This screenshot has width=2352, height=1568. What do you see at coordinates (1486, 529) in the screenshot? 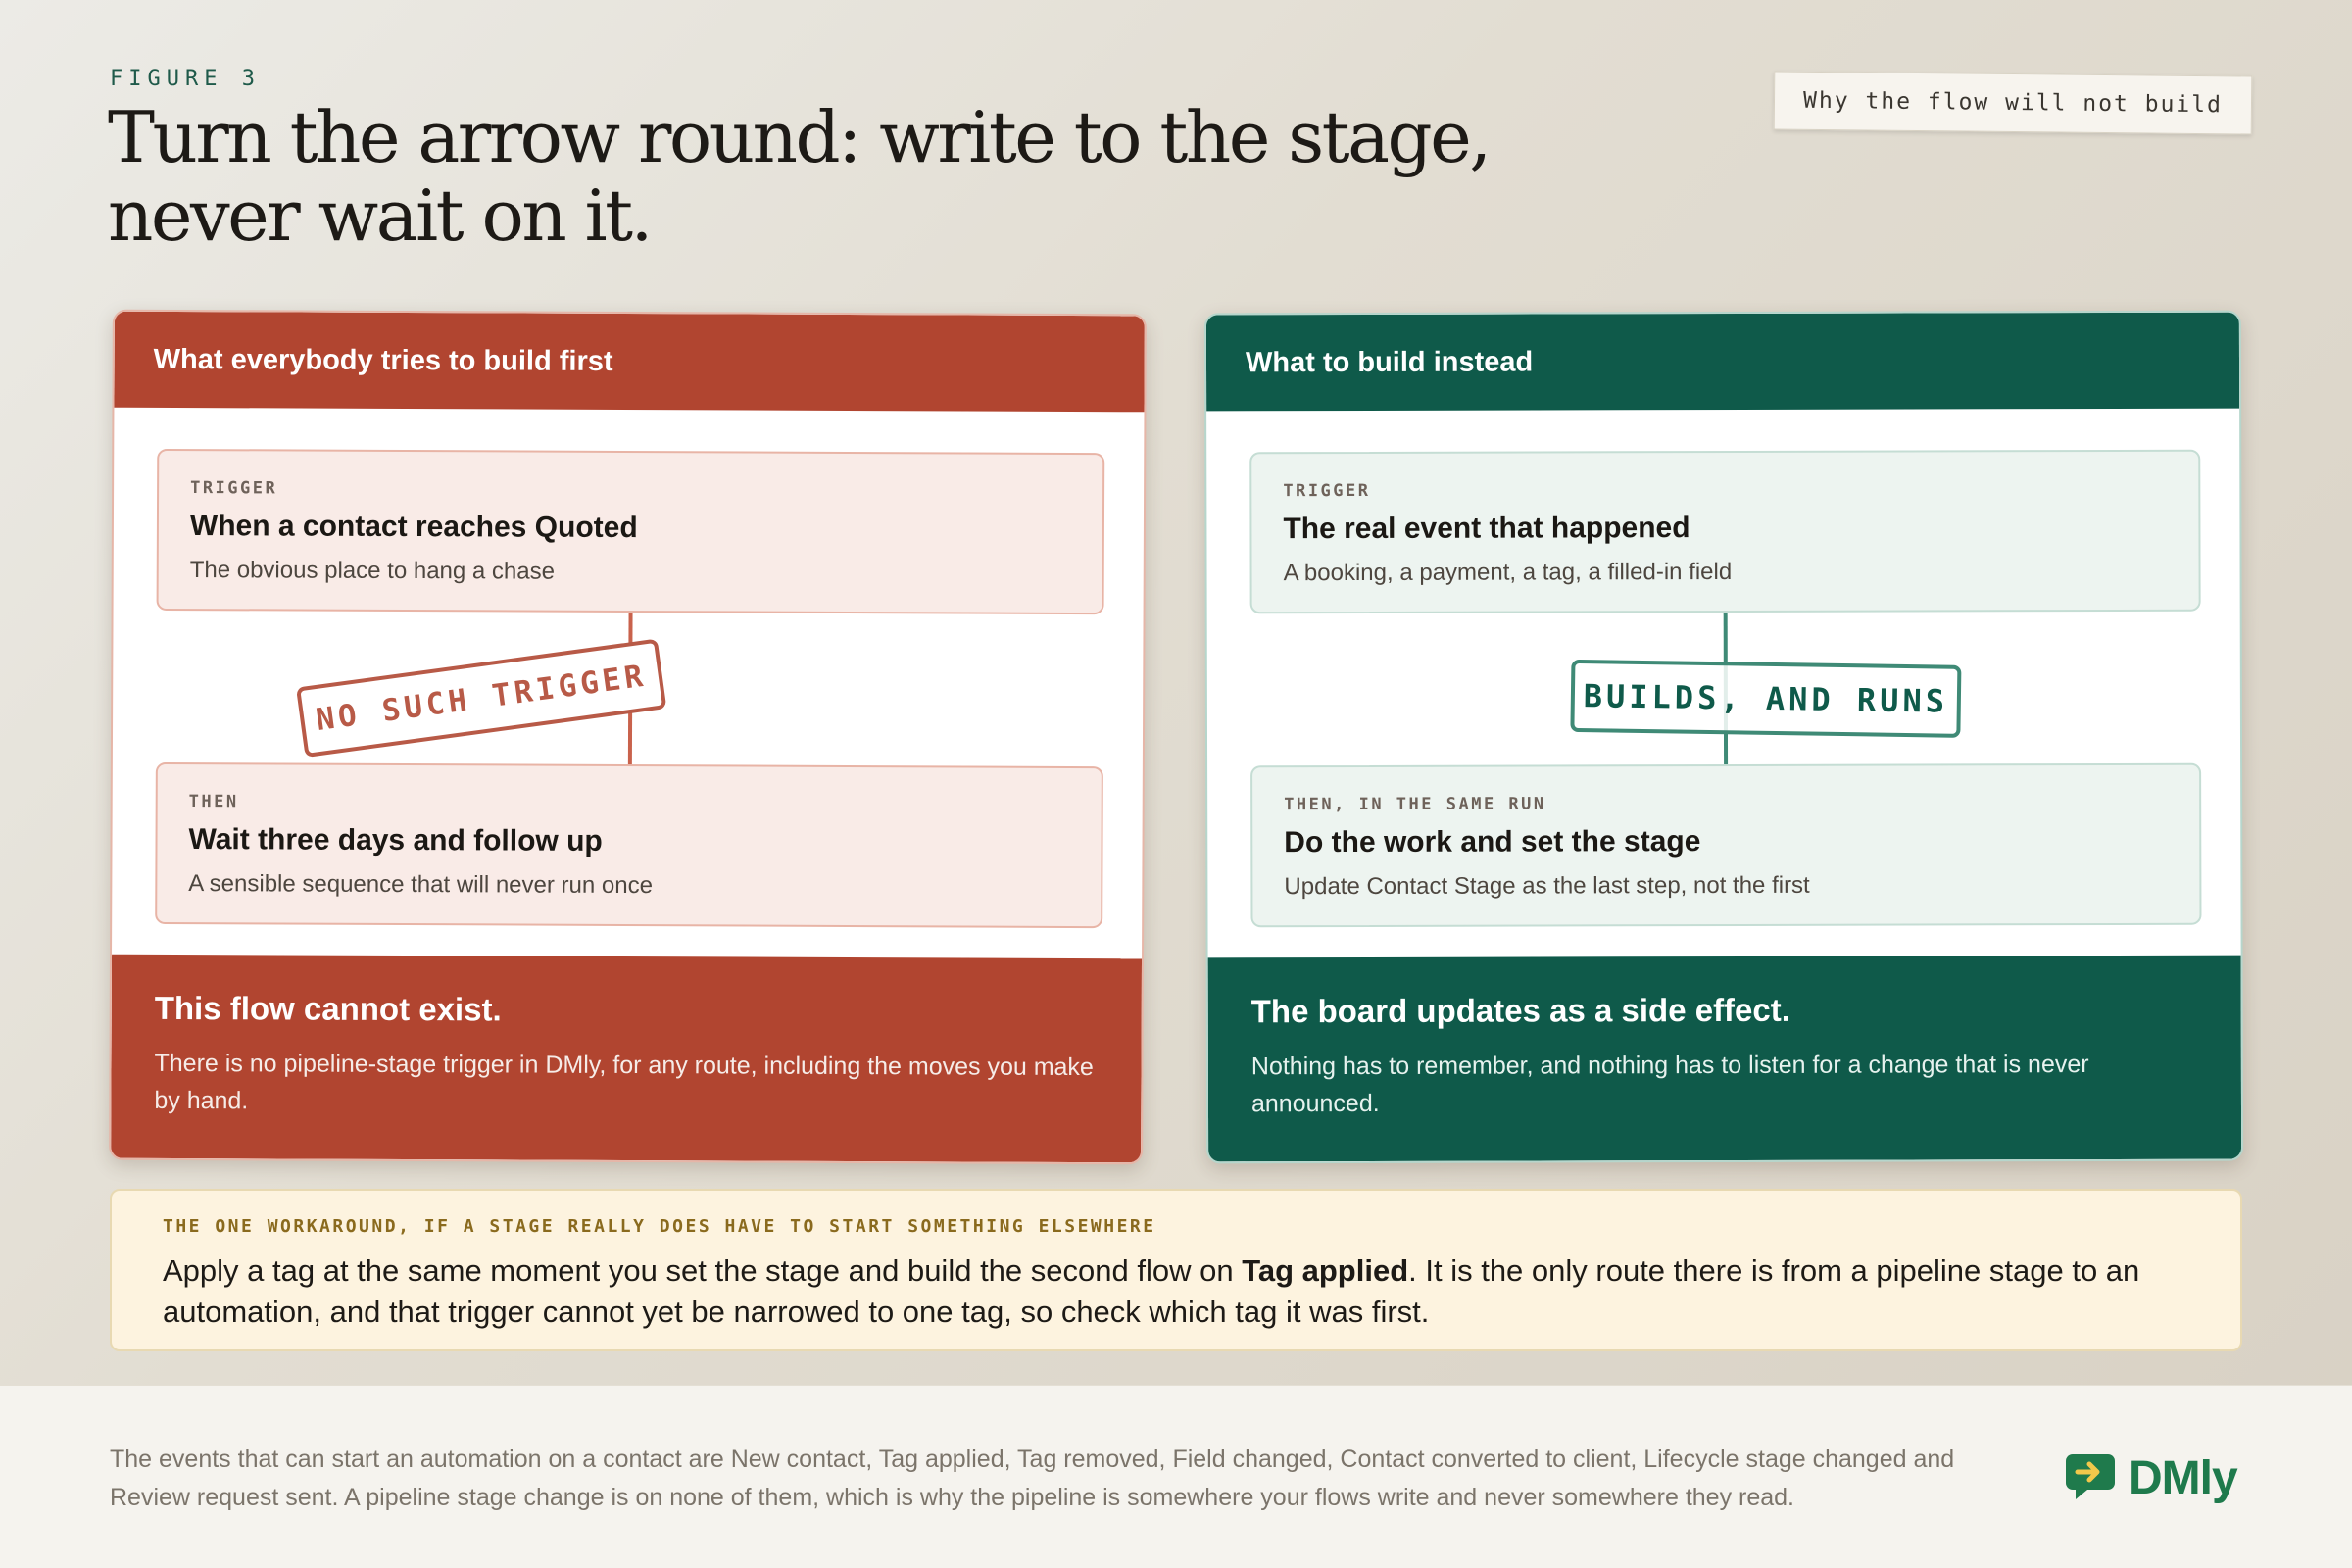
I see `card-title: The real event that happened` at bounding box center [1486, 529].